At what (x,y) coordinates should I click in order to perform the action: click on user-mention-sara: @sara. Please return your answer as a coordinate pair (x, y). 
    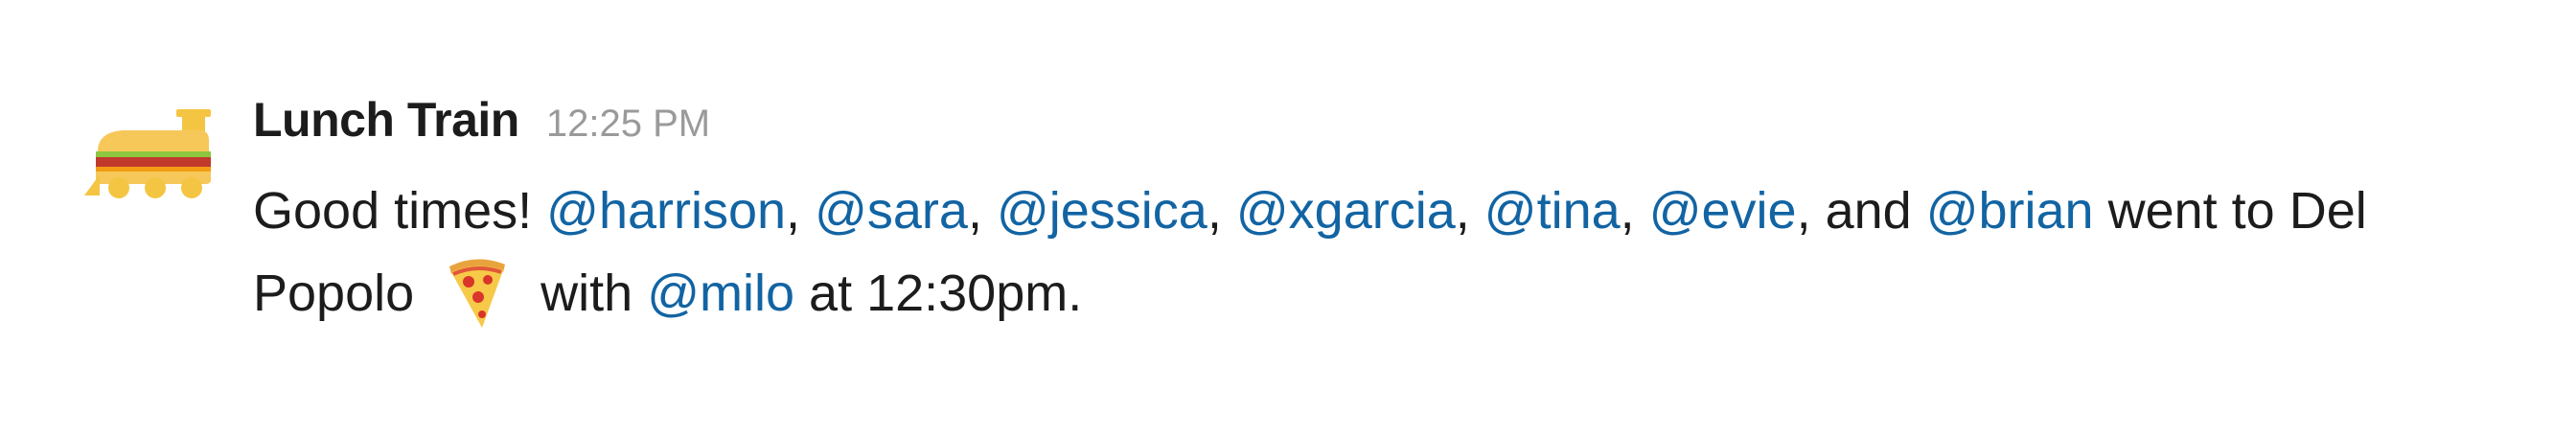
    Looking at the image, I should click on (891, 211).